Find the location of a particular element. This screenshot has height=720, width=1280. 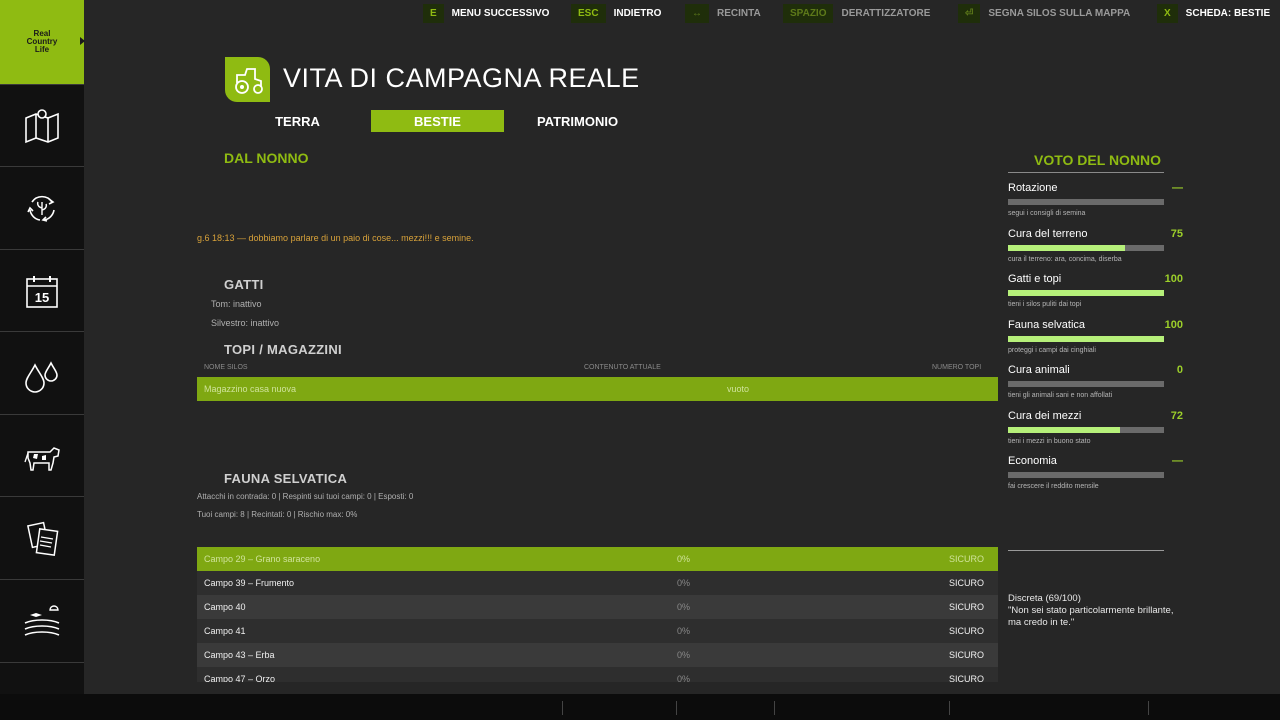

grade-animal-care-value: 0 is located at coordinates (1179, 370).